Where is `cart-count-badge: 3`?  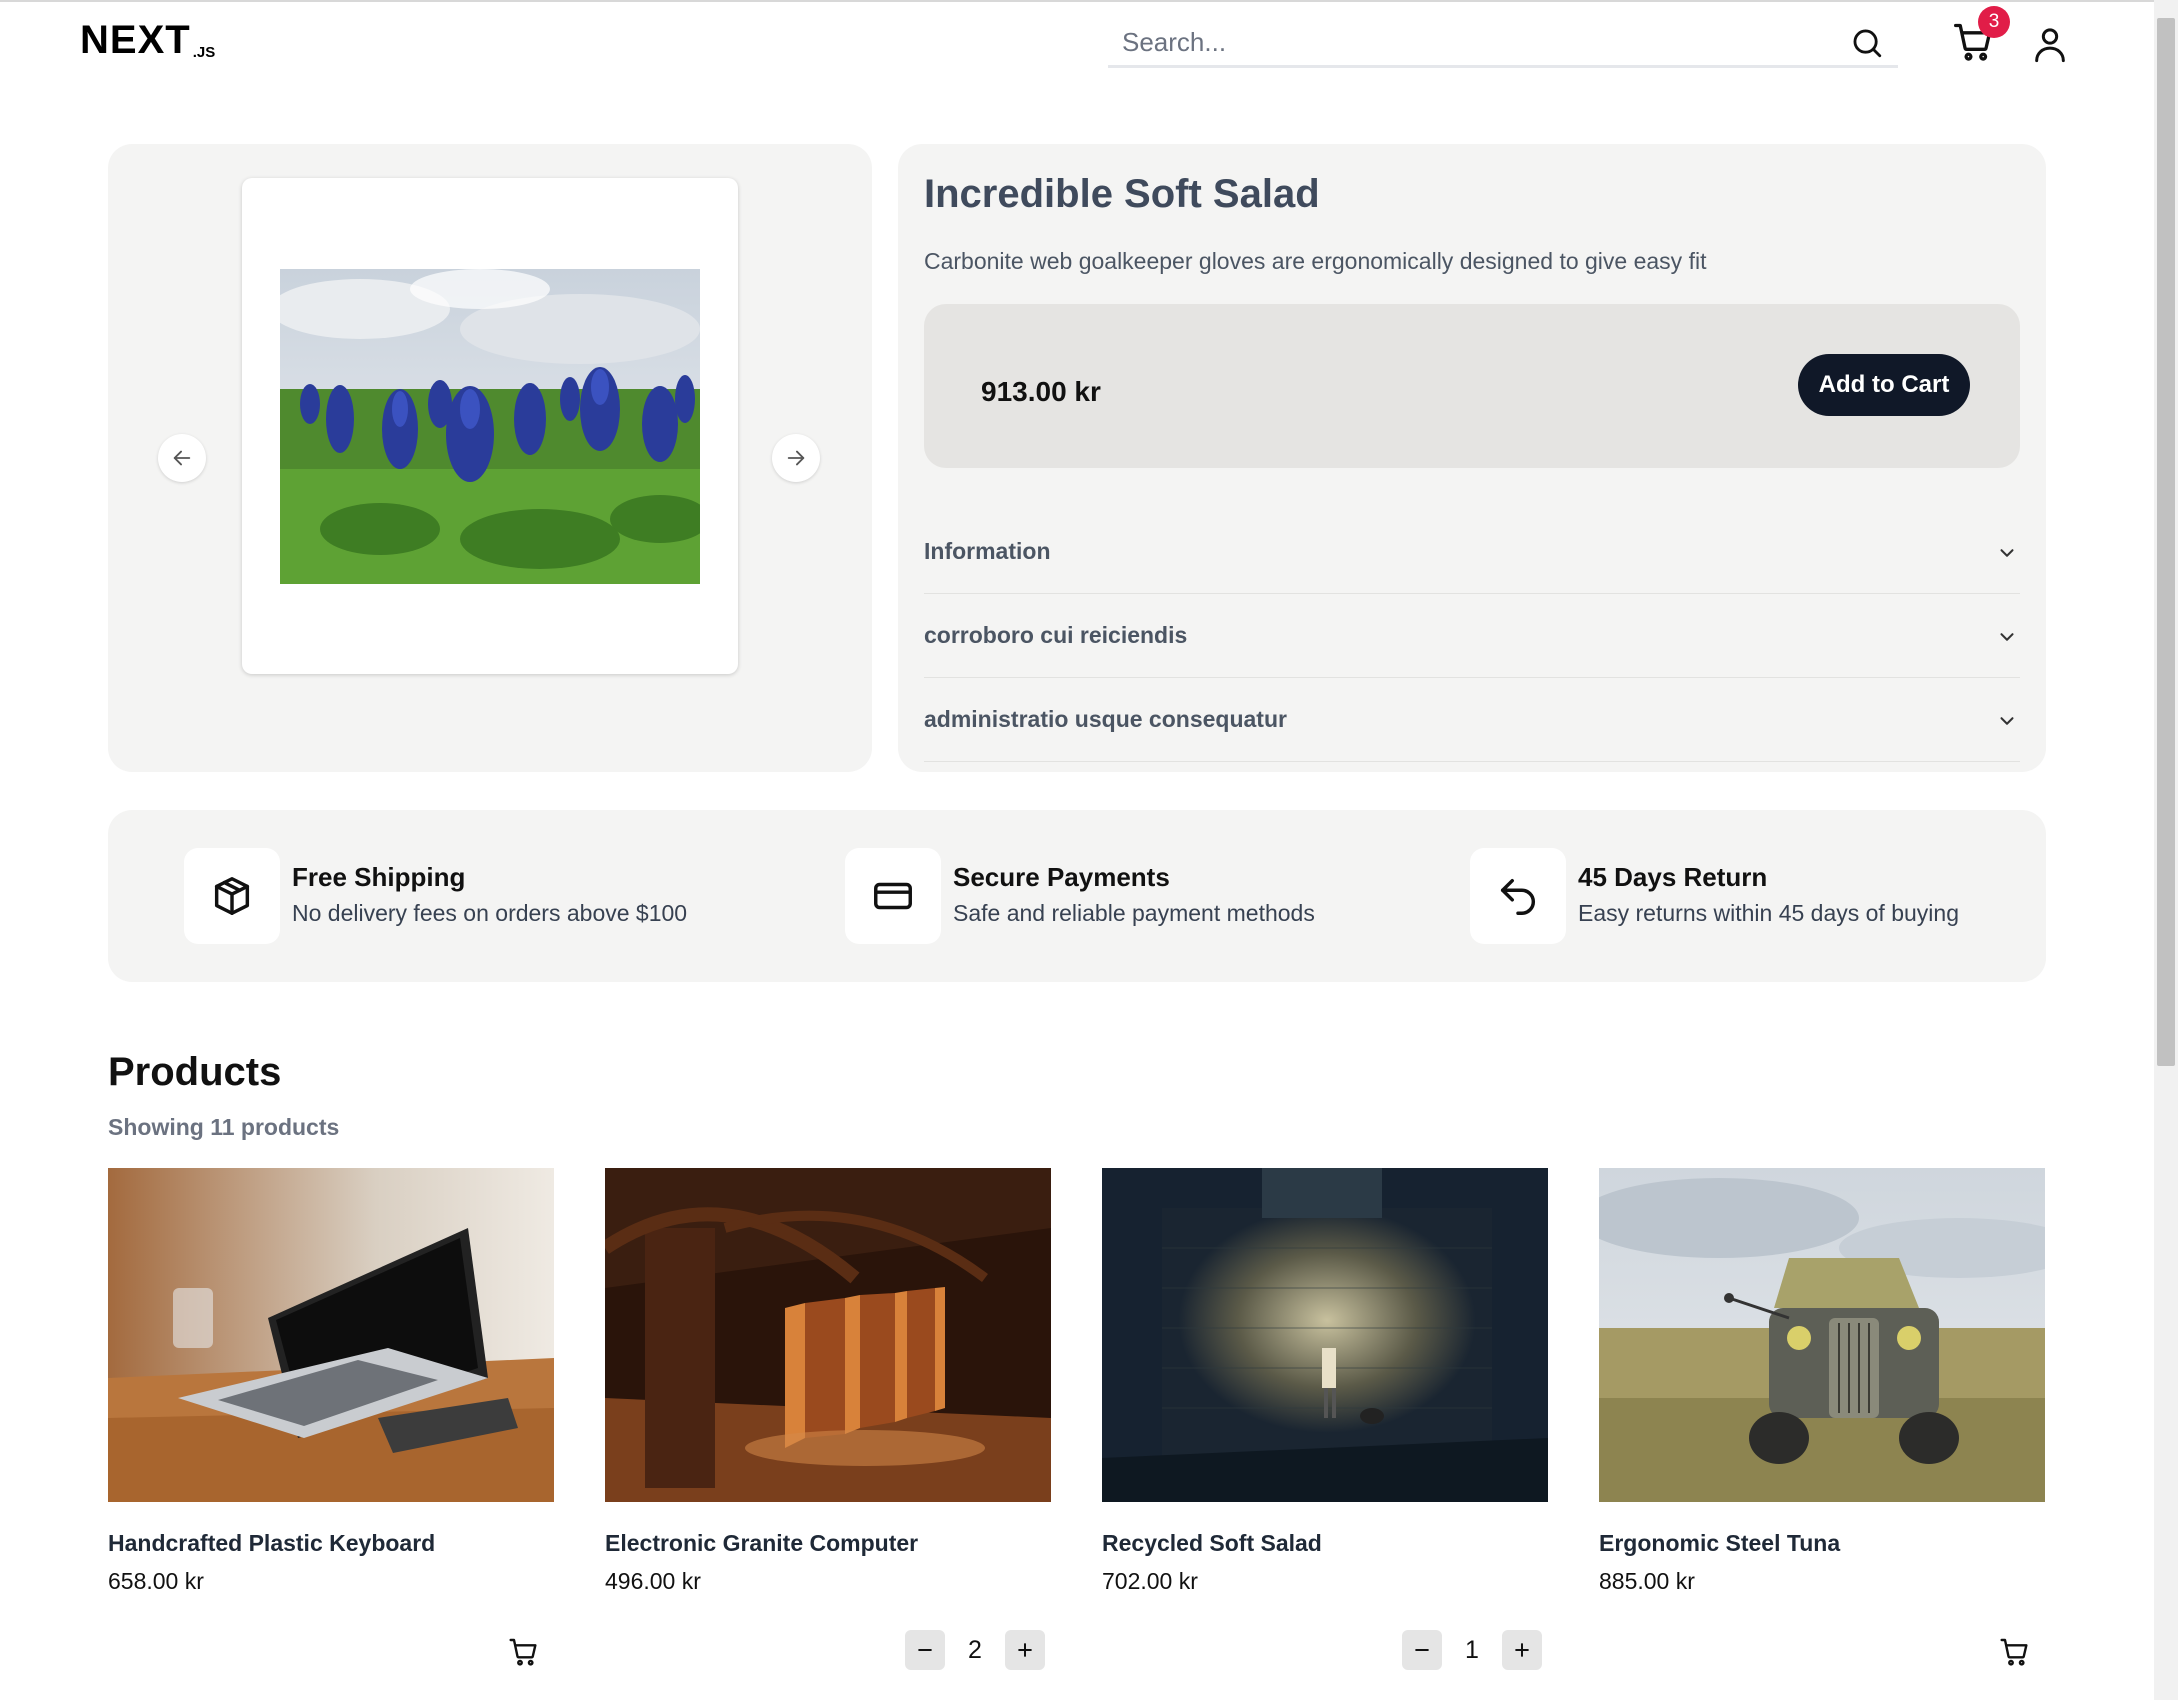 cart-count-badge: 3 is located at coordinates (1994, 22).